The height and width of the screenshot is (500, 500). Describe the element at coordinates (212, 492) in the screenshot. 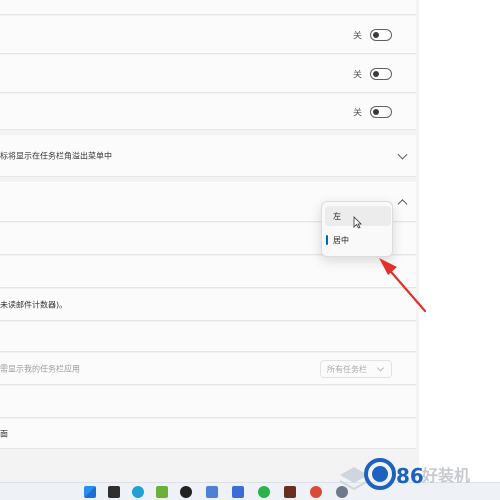

I see `app-icon-blue` at that location.